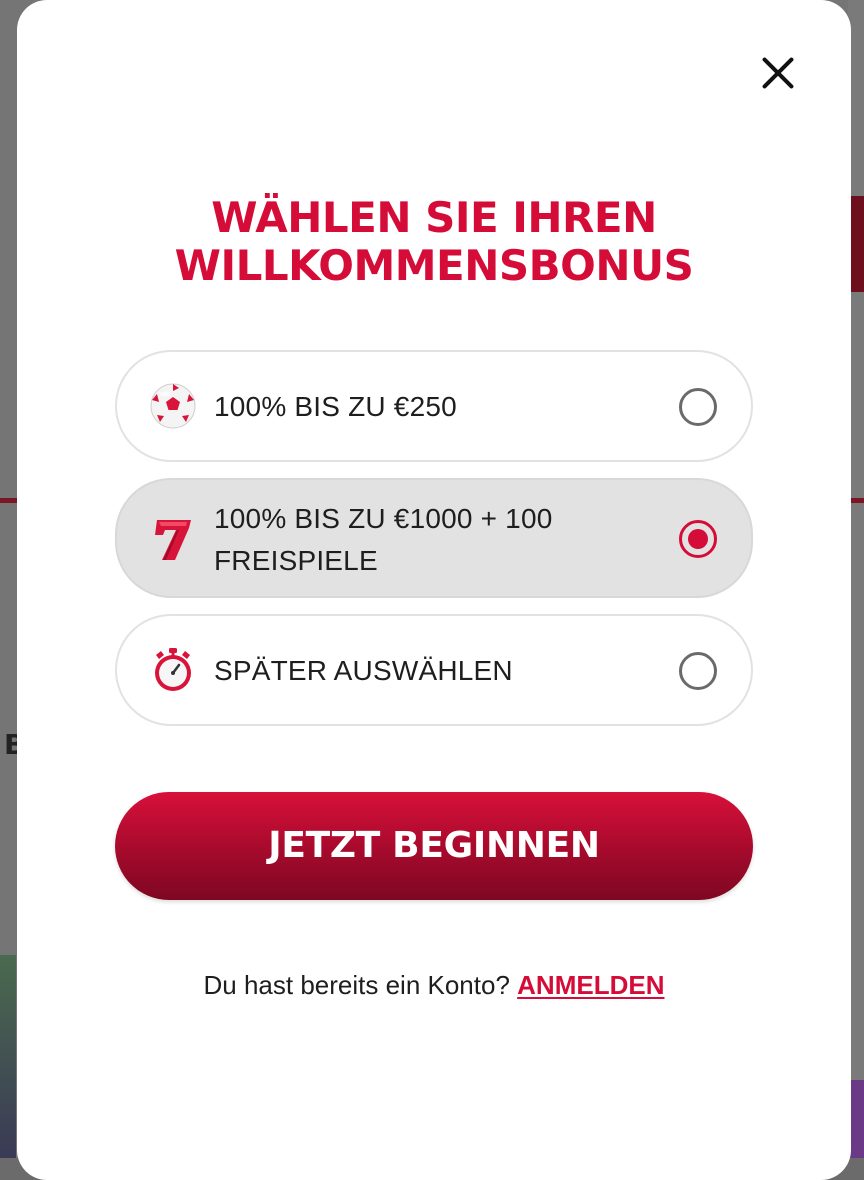  I want to click on bonus-option-casino: 100% BIS ZU €1000 + 100 FREISPIELE, so click(434, 538).